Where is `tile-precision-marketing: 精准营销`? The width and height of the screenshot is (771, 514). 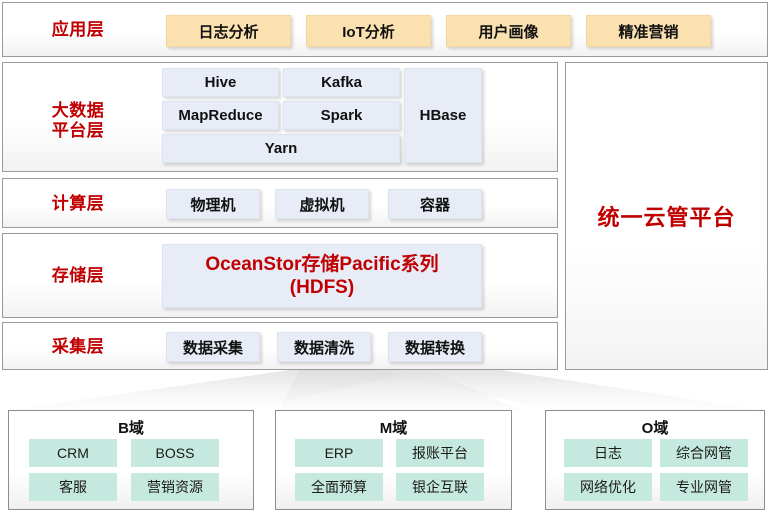 tile-precision-marketing: 精准营销 is located at coordinates (648, 31).